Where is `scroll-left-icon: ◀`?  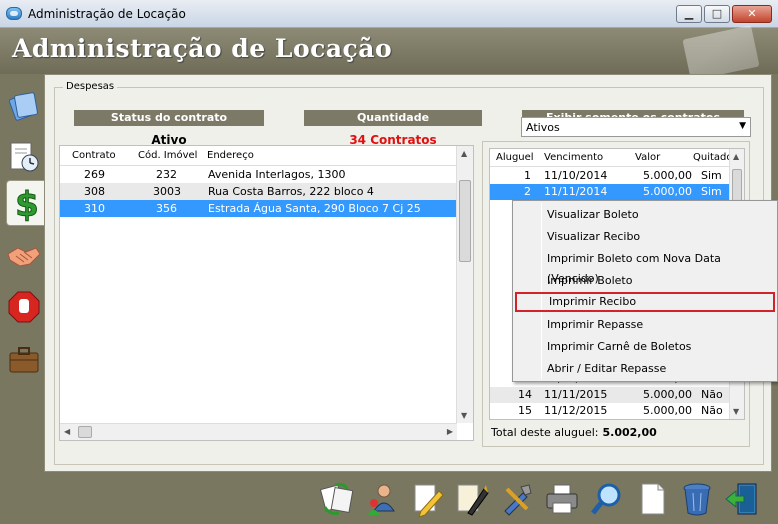 scroll-left-icon: ◀ is located at coordinates (67, 431).